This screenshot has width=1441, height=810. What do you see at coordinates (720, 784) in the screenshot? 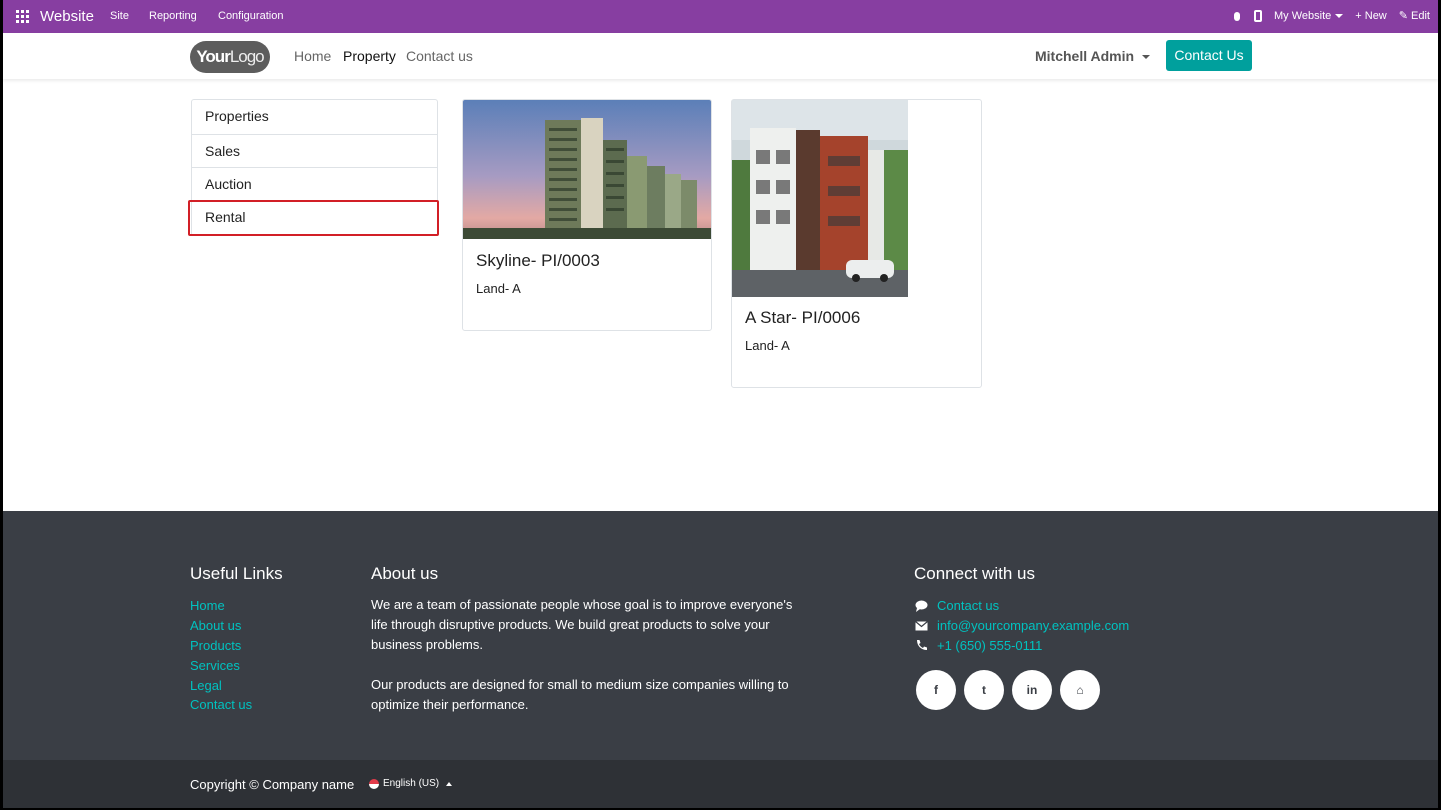
I see `copyright-bar: Copyright © Company name English (US)` at bounding box center [720, 784].